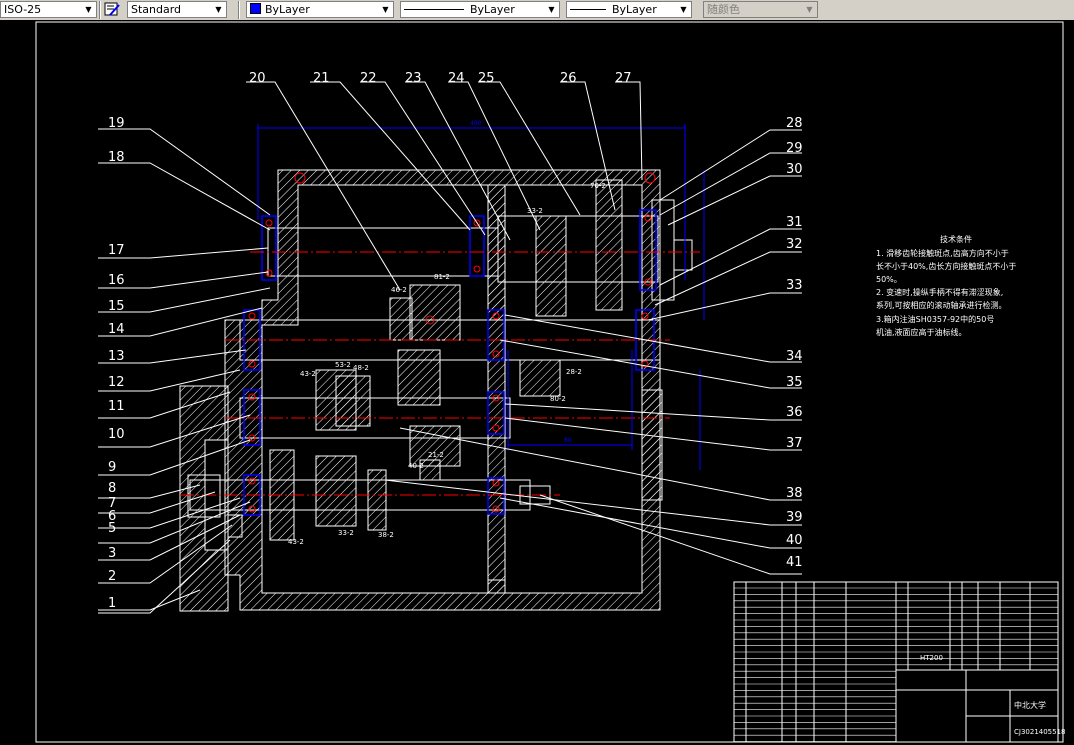 The width and height of the screenshot is (1074, 745). What do you see at coordinates (321, 78) in the screenshot?
I see `part-callout: 21` at bounding box center [321, 78].